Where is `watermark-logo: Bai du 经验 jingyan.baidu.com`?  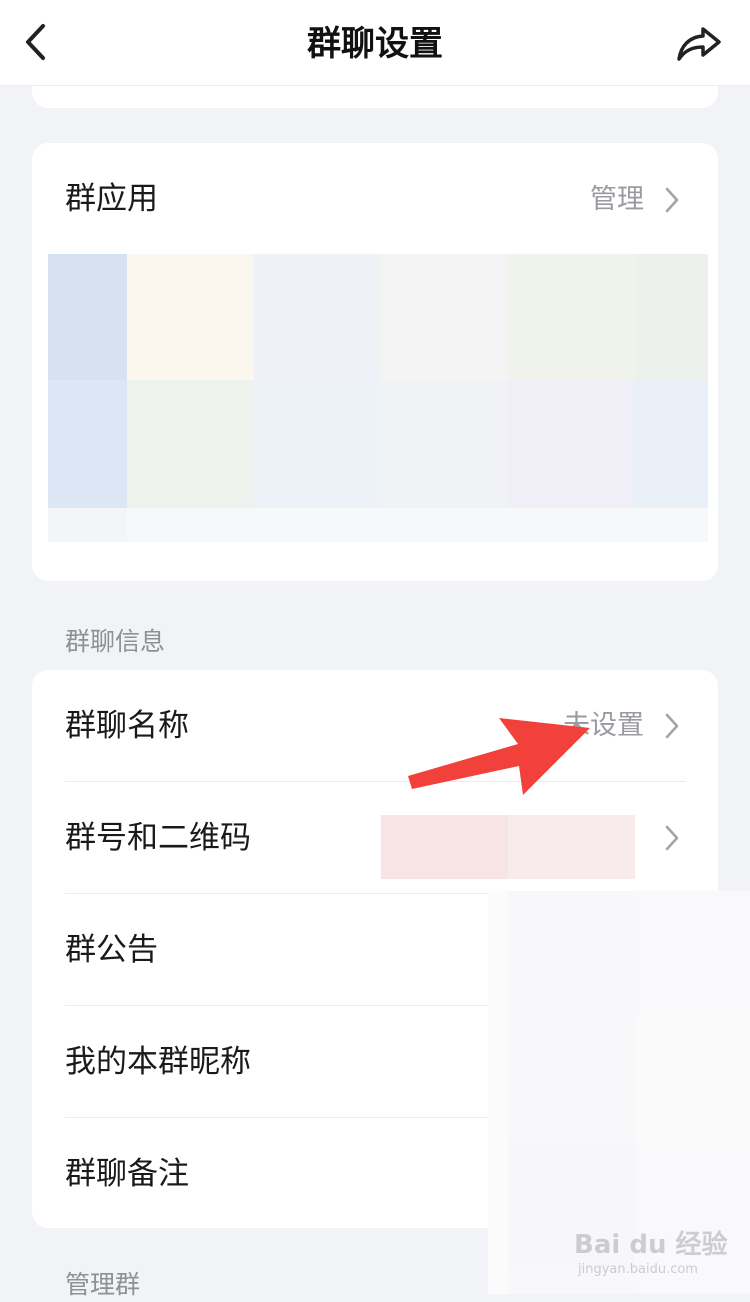
watermark-logo: Bai du 经验 jingyan.baidu.com is located at coordinates (659, 1249).